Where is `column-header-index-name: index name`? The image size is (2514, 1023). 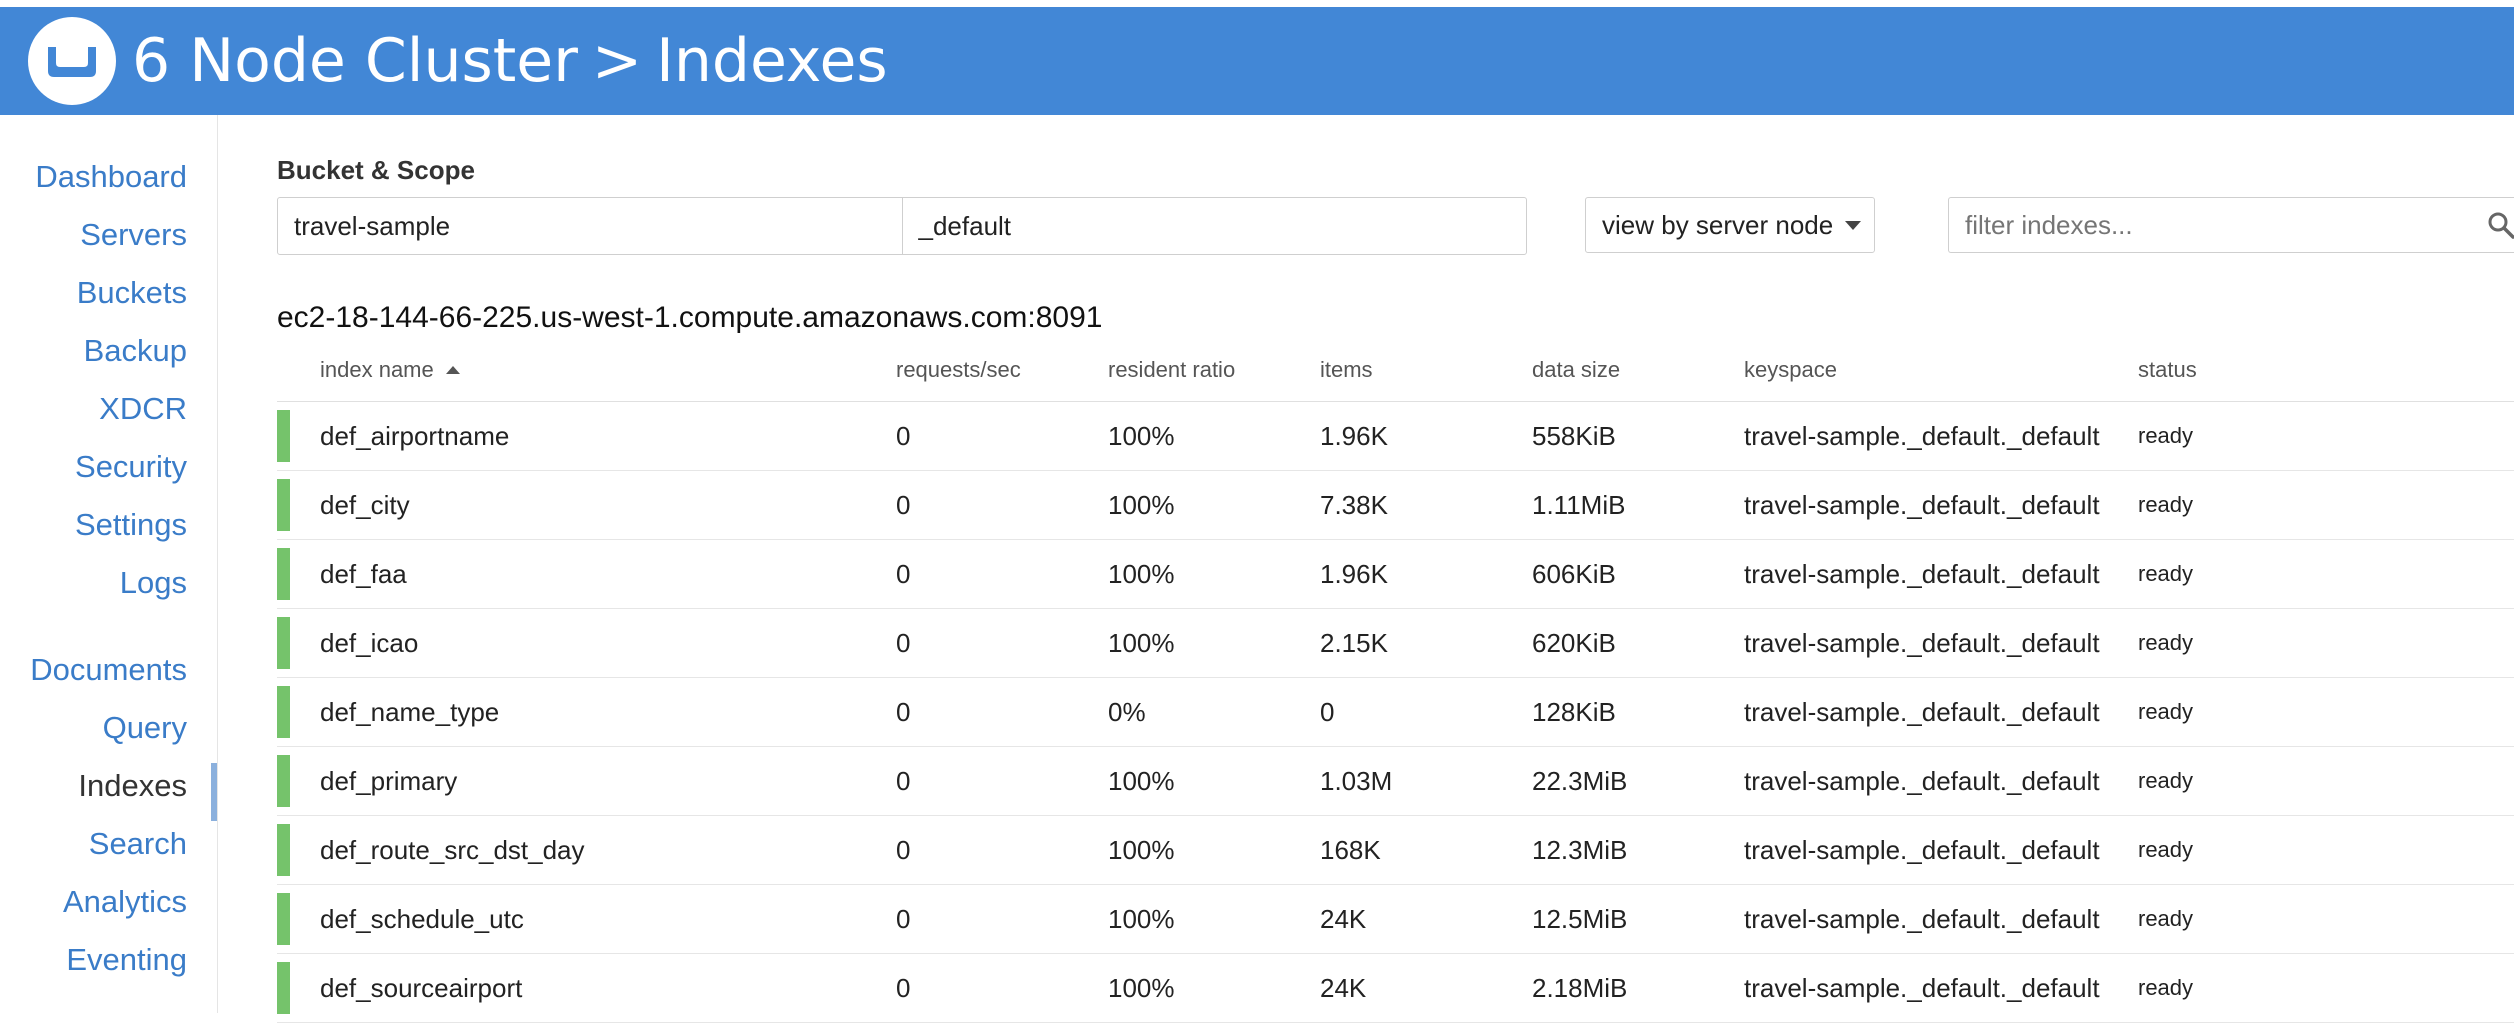
column-header-index-name: index name is located at coordinates (390, 370).